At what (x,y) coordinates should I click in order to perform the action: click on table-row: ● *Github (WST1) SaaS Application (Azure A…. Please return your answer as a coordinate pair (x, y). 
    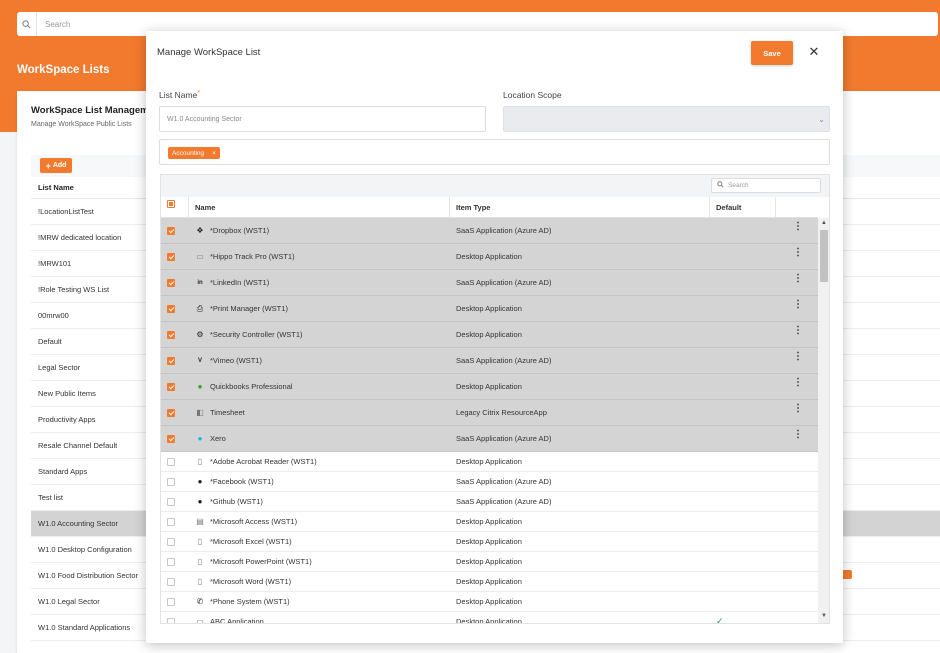
    Looking at the image, I should click on (489, 502).